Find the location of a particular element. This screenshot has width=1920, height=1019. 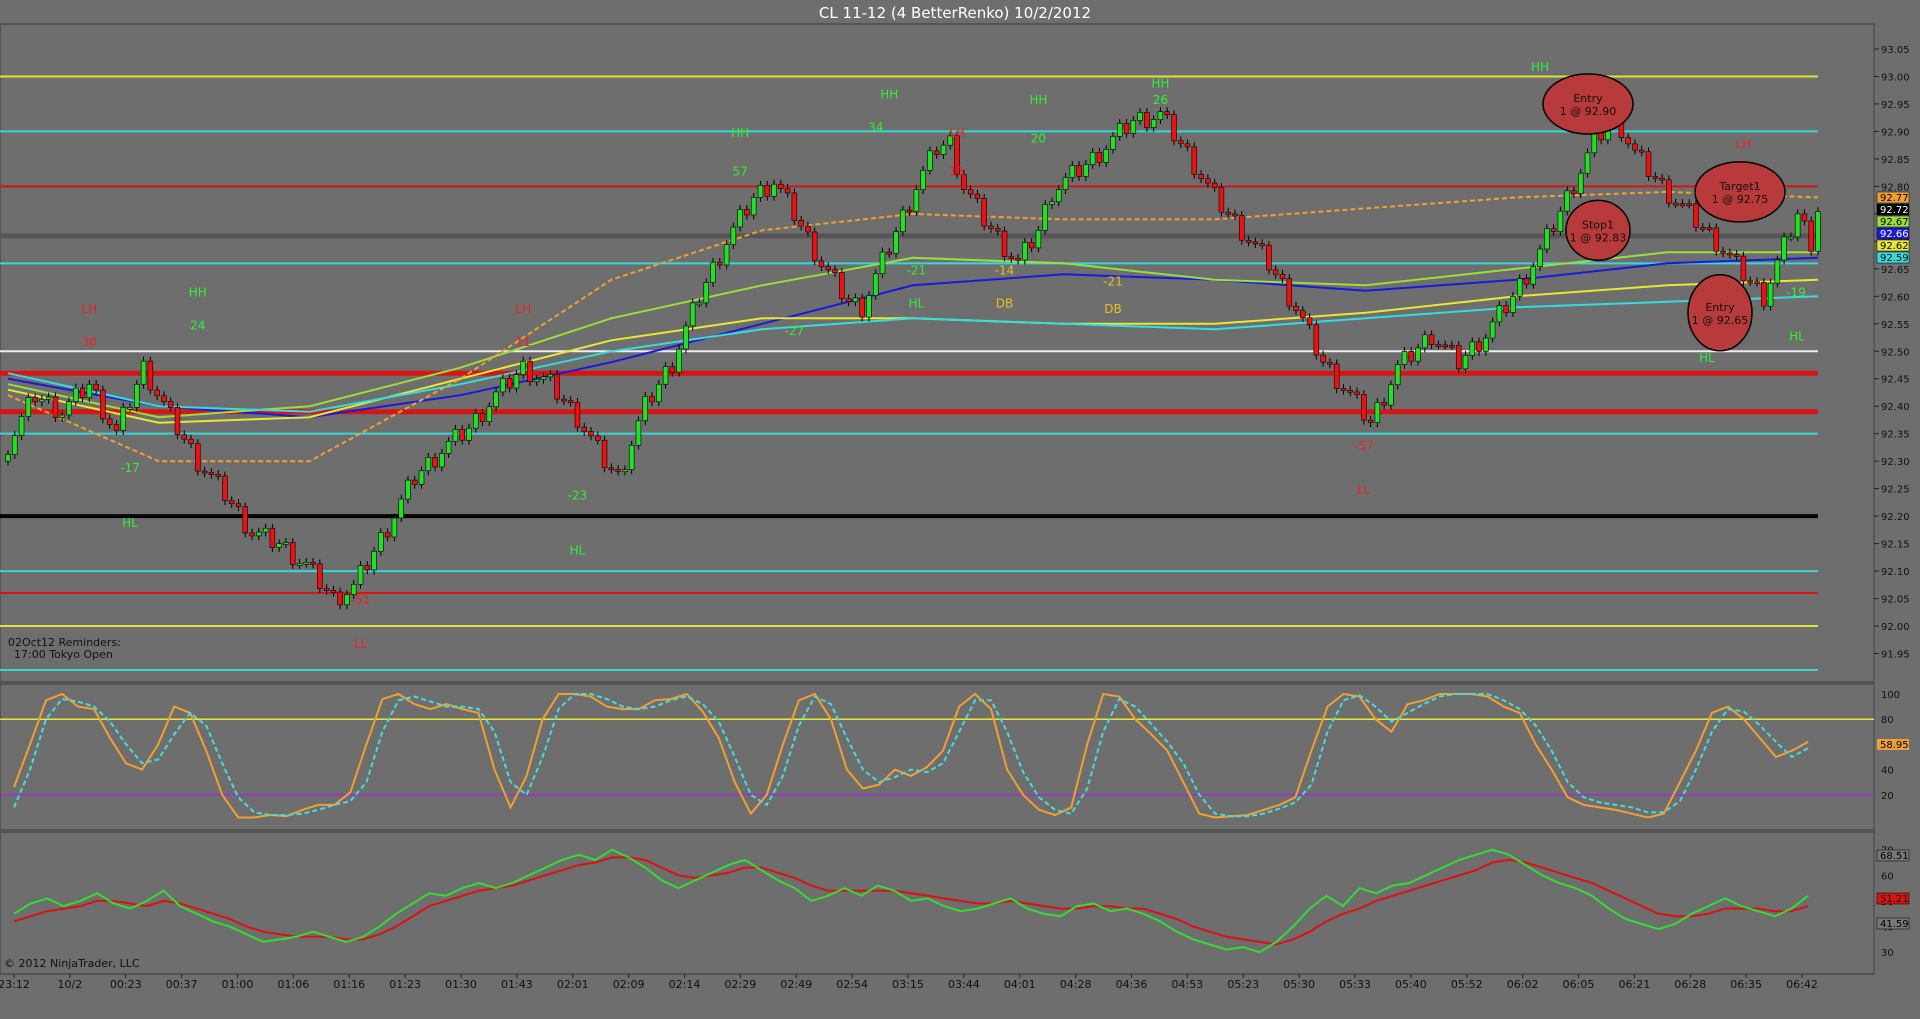

time-tick-label-2: 00:23 is located at coordinates (126, 984).